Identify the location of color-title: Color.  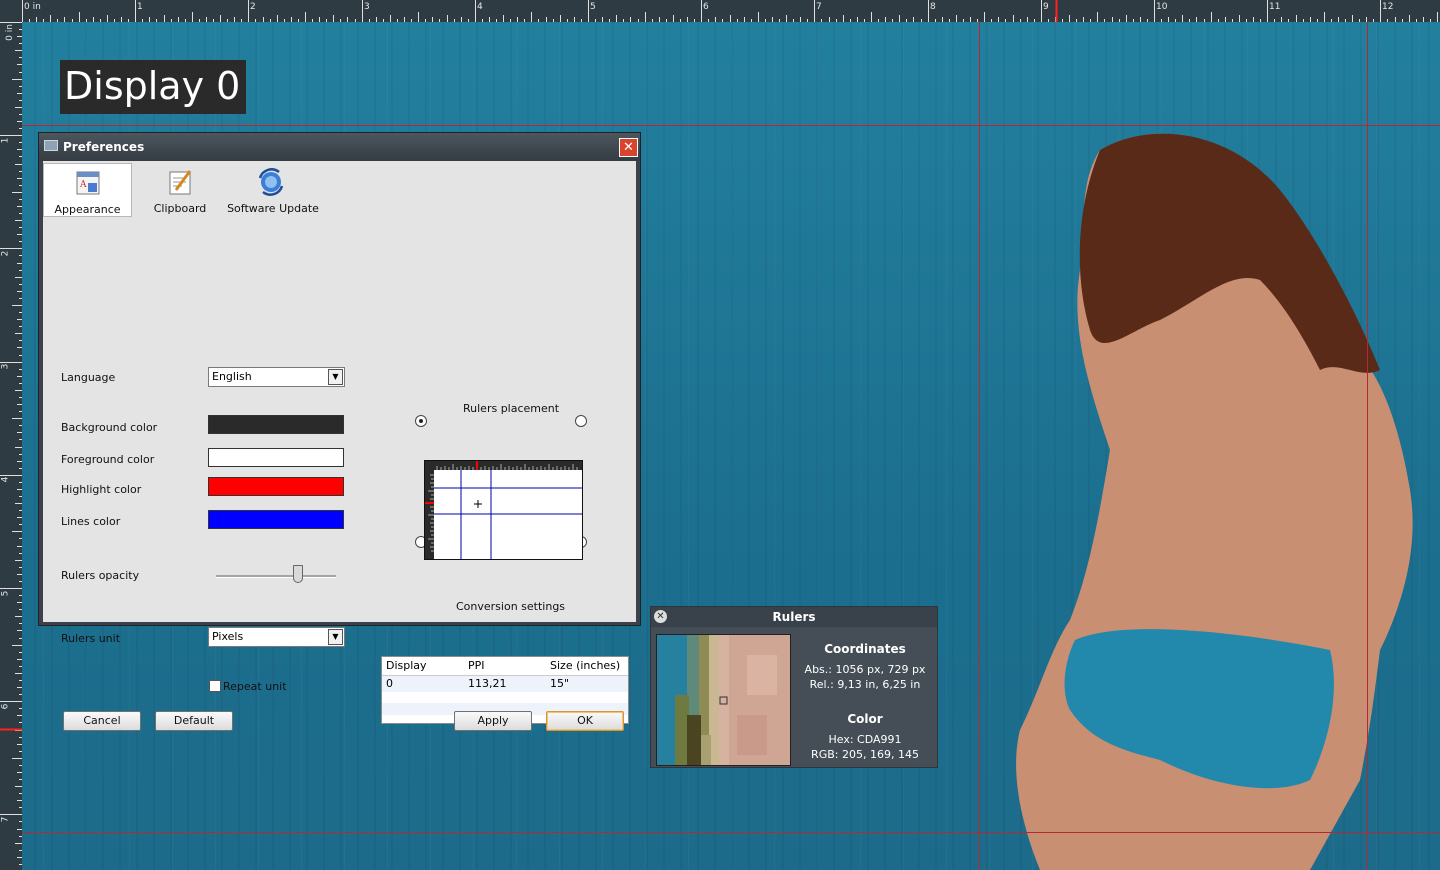
(865, 719).